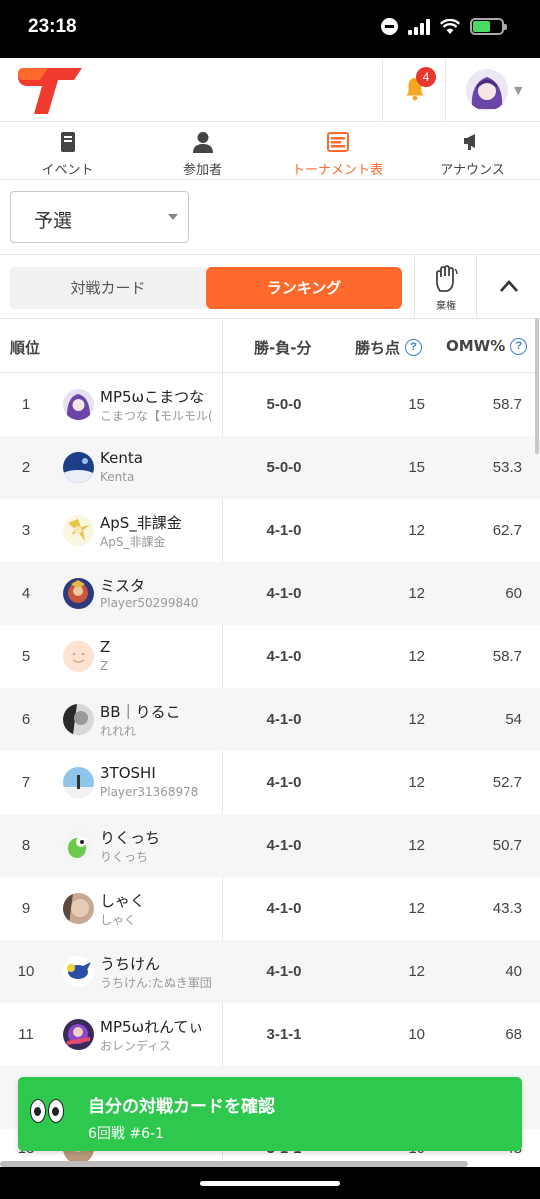  Describe the element at coordinates (104, 666) in the screenshot. I see `player-subname: Z` at that location.